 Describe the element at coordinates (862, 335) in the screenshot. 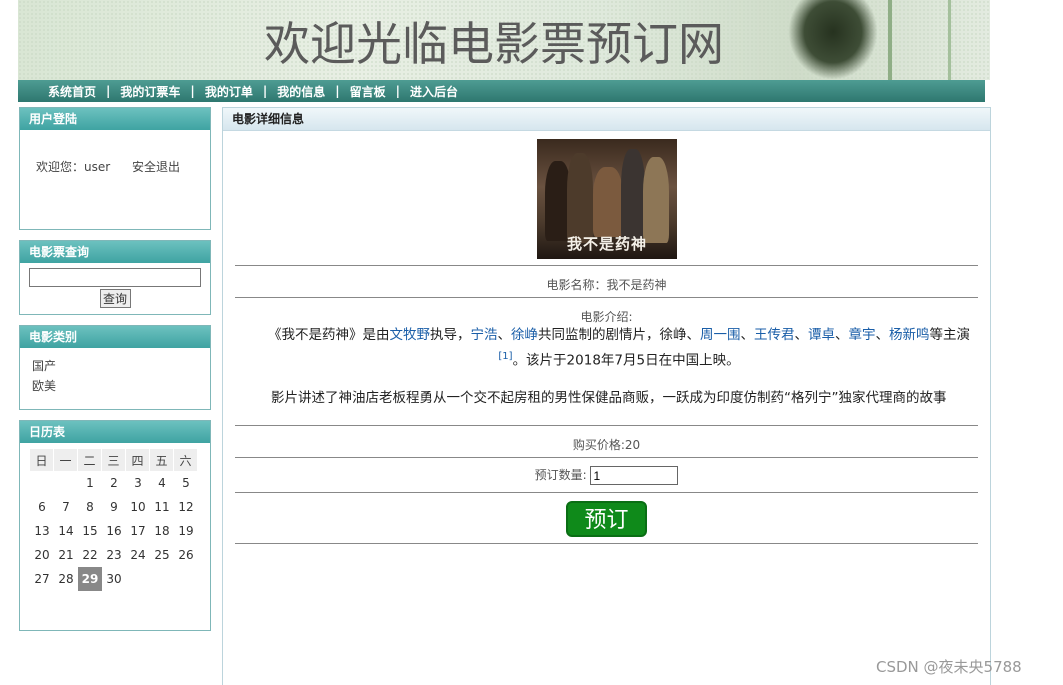

I see `actor-link: 章宇` at that location.